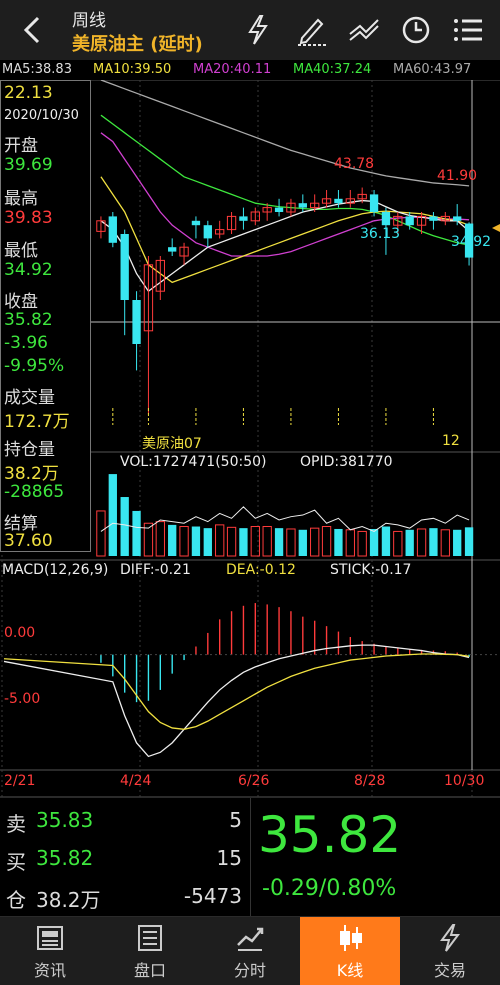 This screenshot has height=985, width=500. I want to click on ma60-line, so click(285, 133).